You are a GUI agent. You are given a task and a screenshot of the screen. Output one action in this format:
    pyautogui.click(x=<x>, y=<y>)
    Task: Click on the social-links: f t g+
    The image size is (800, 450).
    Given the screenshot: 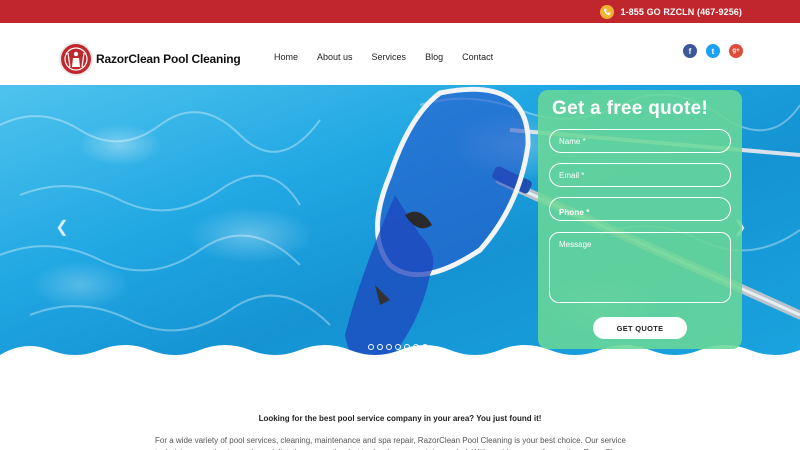 What is the action you would take?
    pyautogui.click(x=713, y=51)
    